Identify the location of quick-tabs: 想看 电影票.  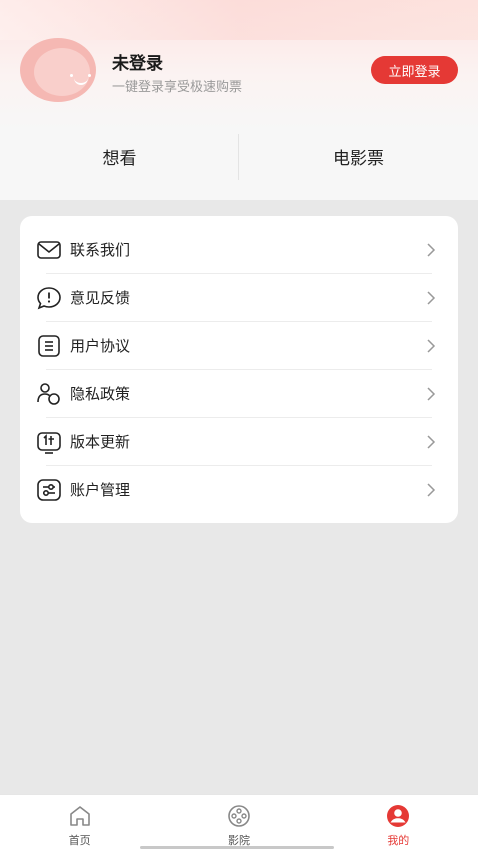
(239, 156).